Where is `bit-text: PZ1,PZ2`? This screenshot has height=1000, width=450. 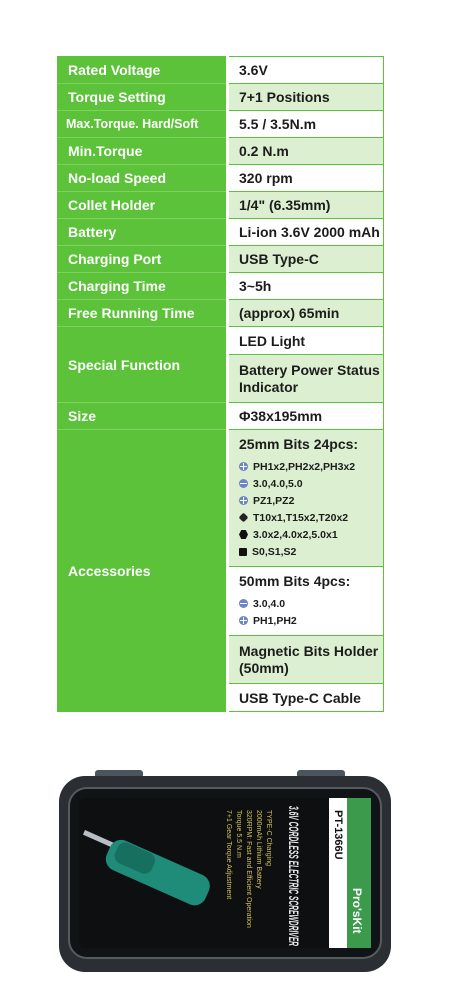 bit-text: PZ1,PZ2 is located at coordinates (274, 500).